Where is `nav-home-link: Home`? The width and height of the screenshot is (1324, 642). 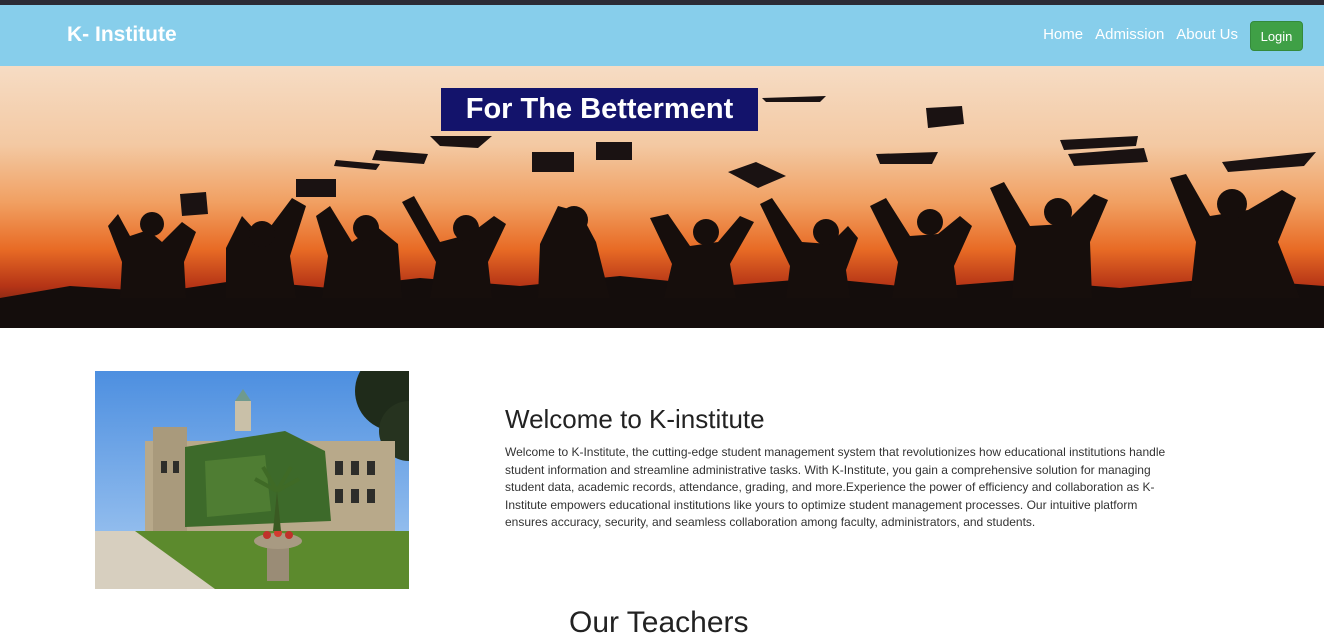
nav-home-link: Home is located at coordinates (1063, 34).